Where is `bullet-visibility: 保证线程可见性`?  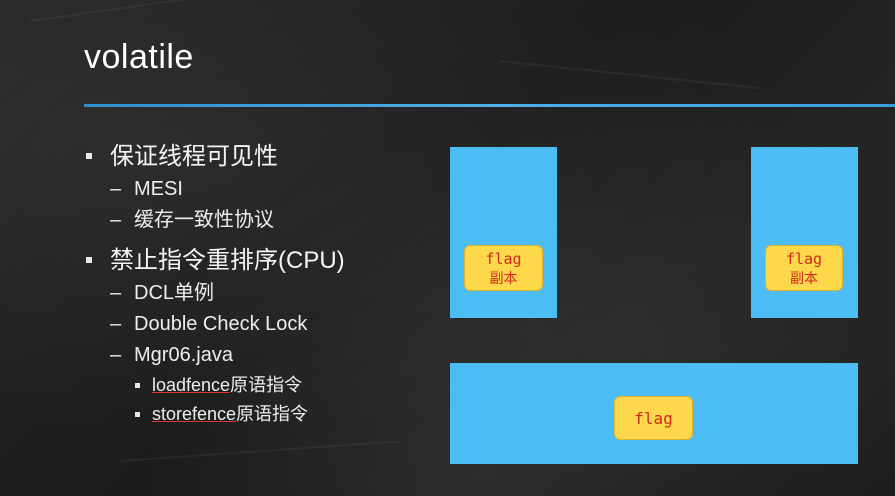 bullet-visibility: 保证线程可见性 is located at coordinates (254, 157).